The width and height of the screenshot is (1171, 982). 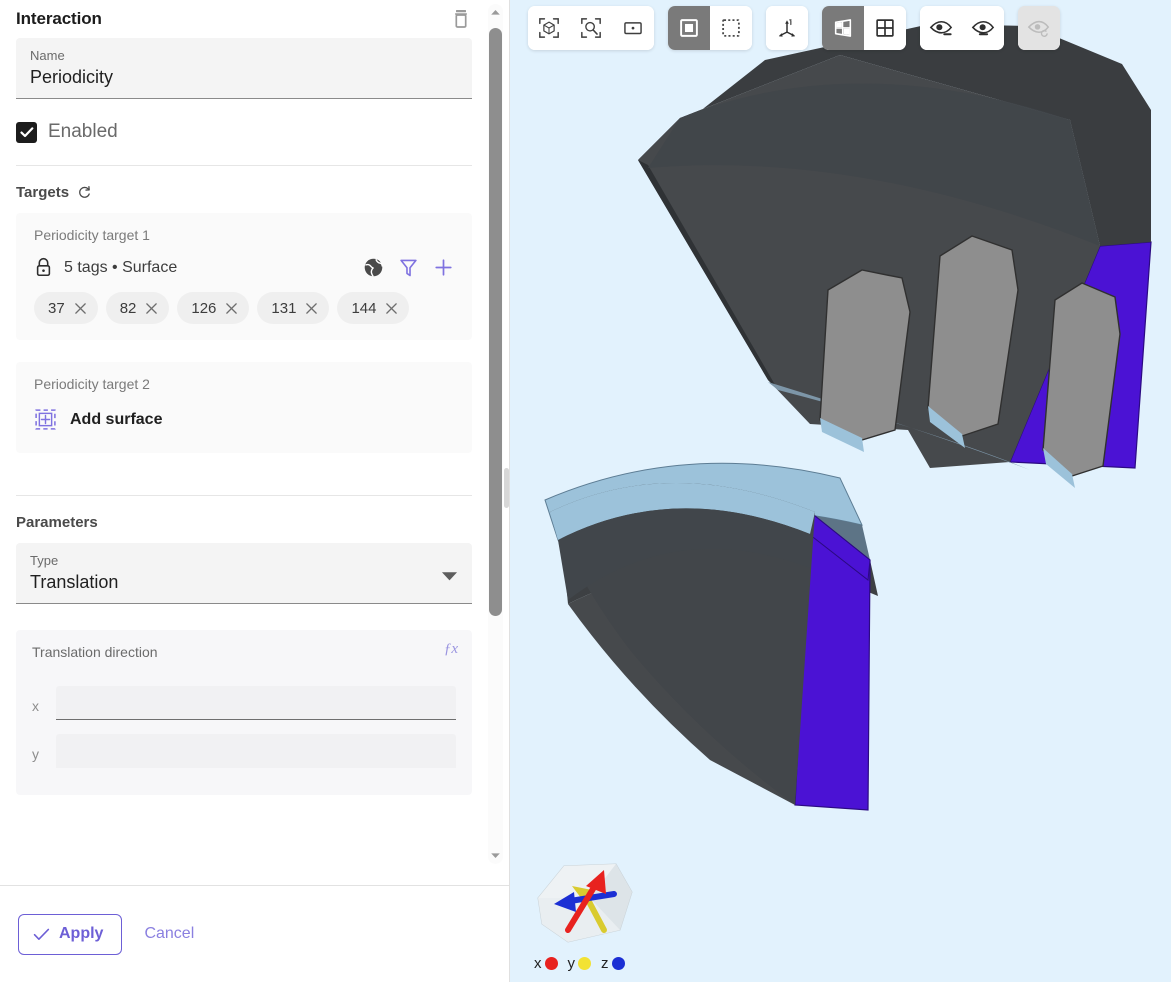 What do you see at coordinates (116, 419) in the screenshot?
I see `add-surface-label: Add surface` at bounding box center [116, 419].